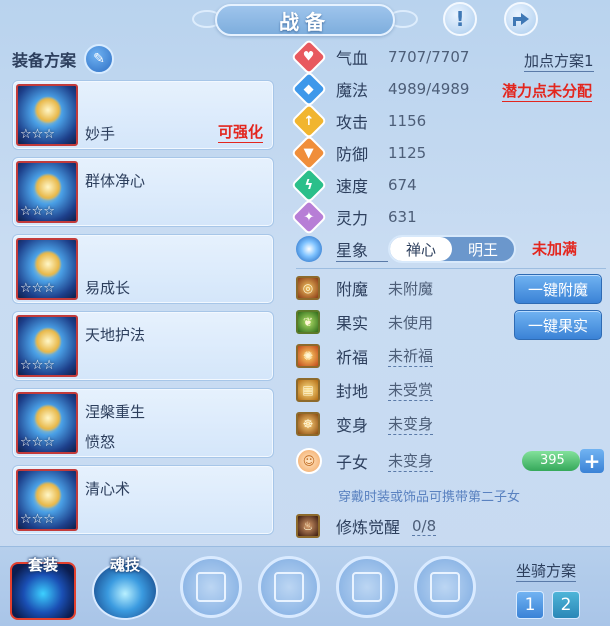 Image resolution: width=610 pixels, height=626 pixels. I want to click on skill-card-4: ☆☆☆ 天地护法, so click(143, 346).